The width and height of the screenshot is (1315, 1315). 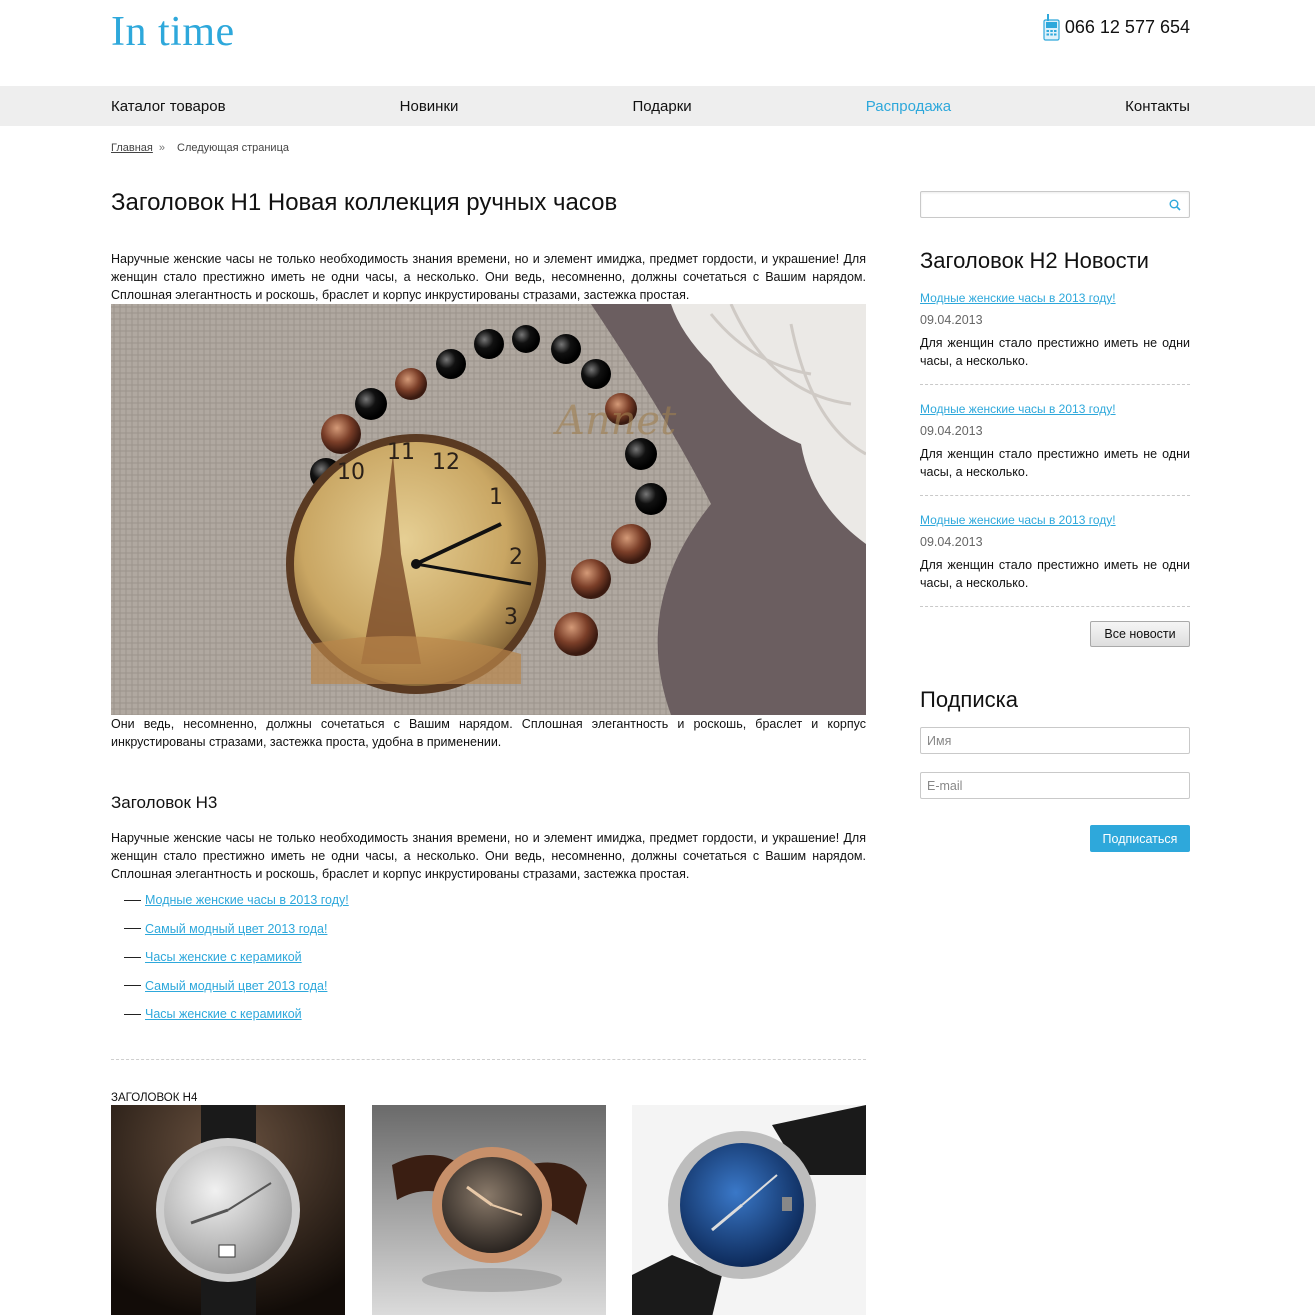 I want to click on nav-item-0: Каталог товаров, so click(x=168, y=106).